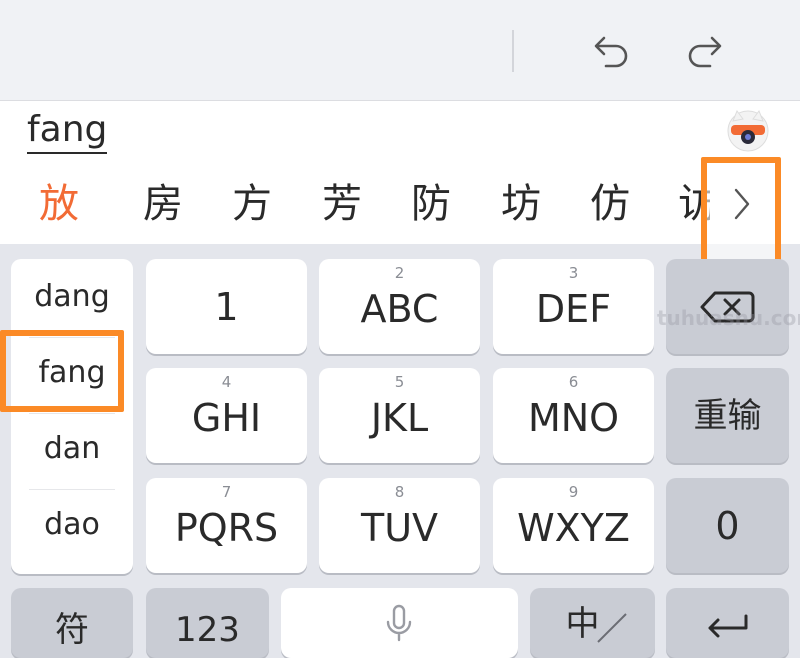 This screenshot has width=800, height=658. What do you see at coordinates (72, 525) in the screenshot?
I see `pinyin-option: dao` at bounding box center [72, 525].